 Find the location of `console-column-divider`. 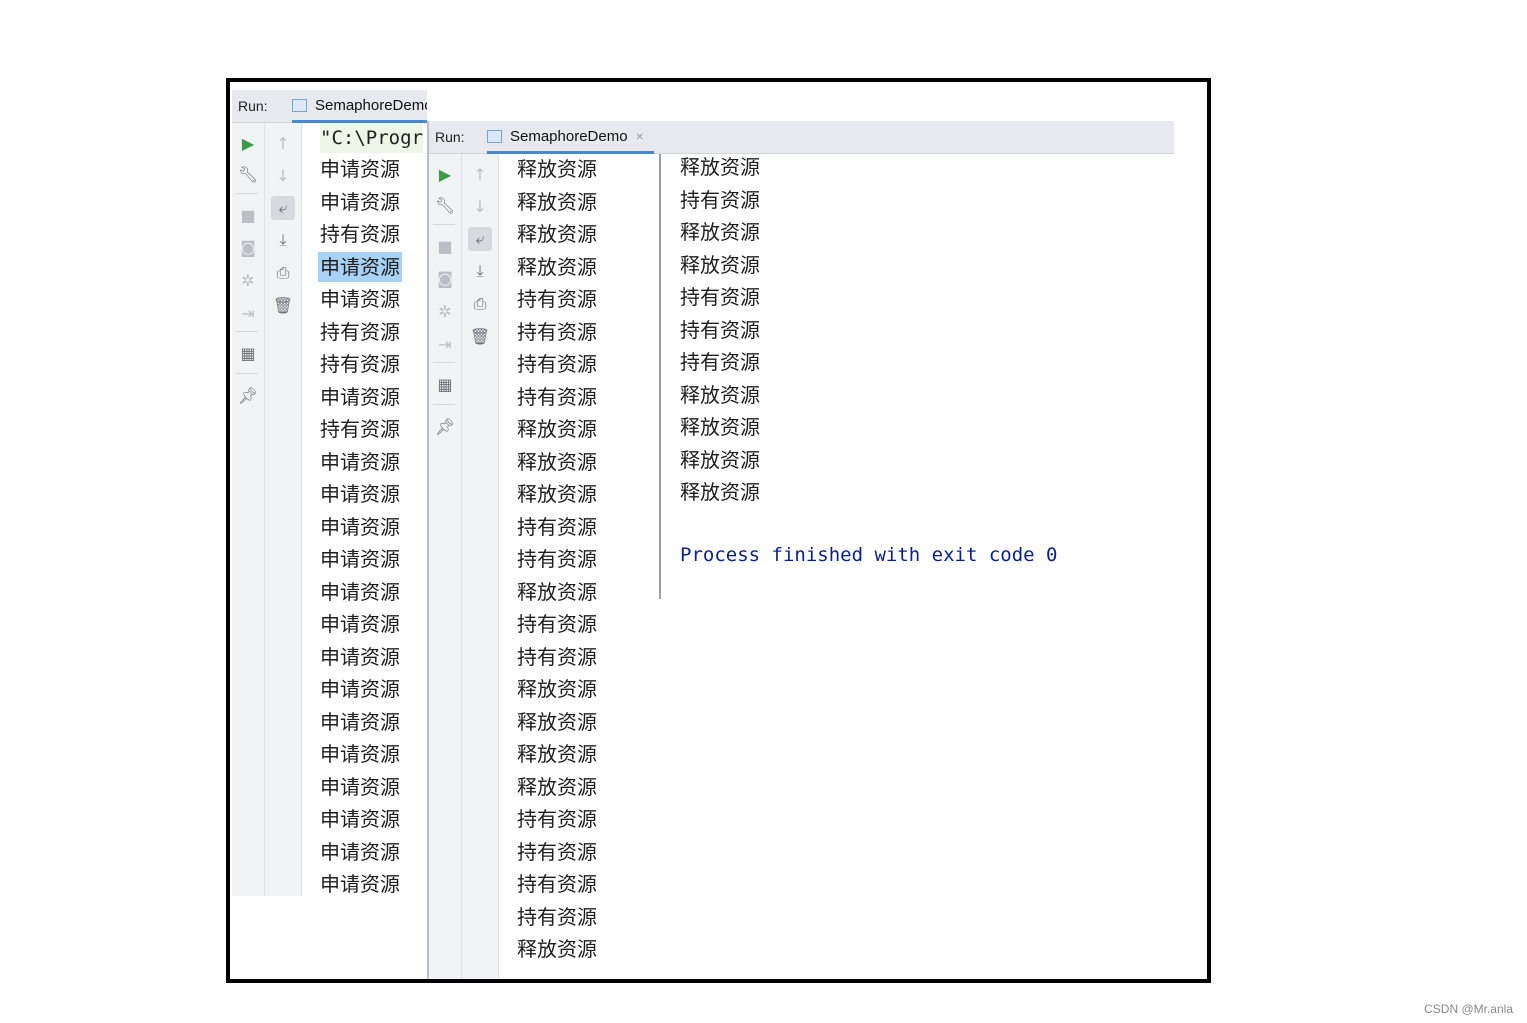

console-column-divider is located at coordinates (660, 376).